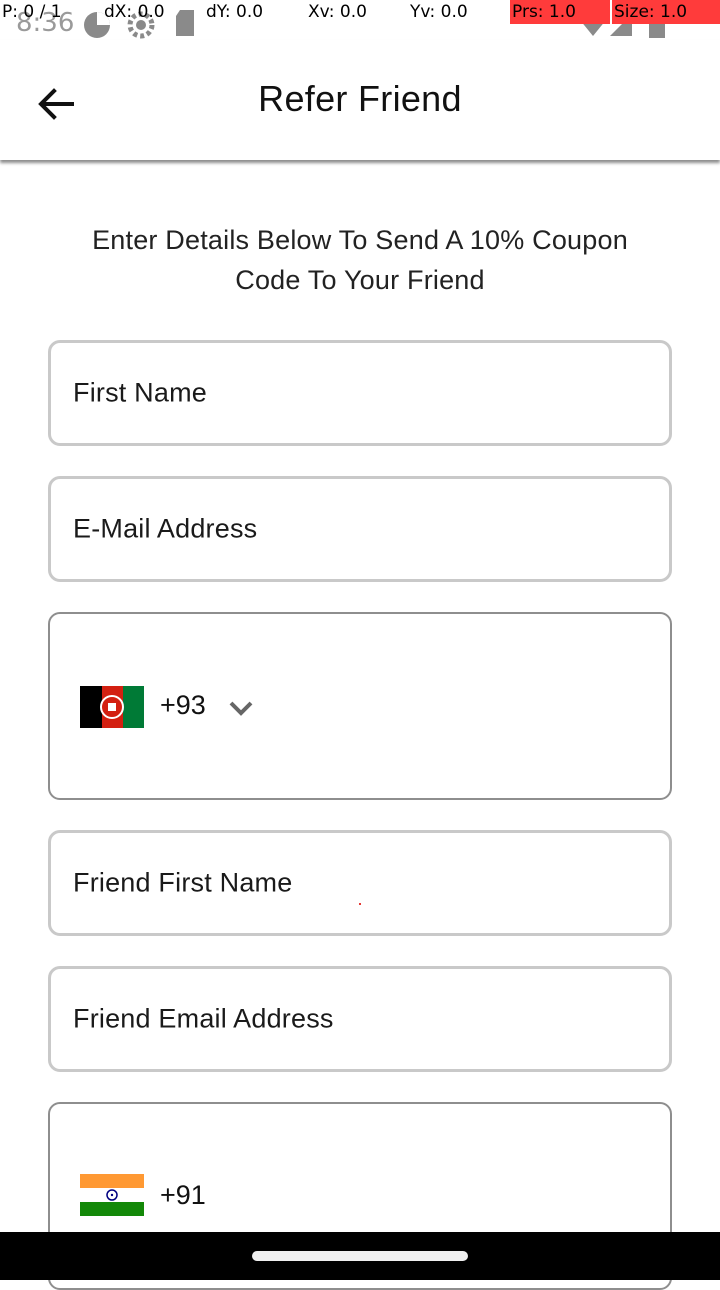 This screenshot has width=720, height=1290. What do you see at coordinates (183, 705) in the screenshot?
I see `dial-code: +93` at bounding box center [183, 705].